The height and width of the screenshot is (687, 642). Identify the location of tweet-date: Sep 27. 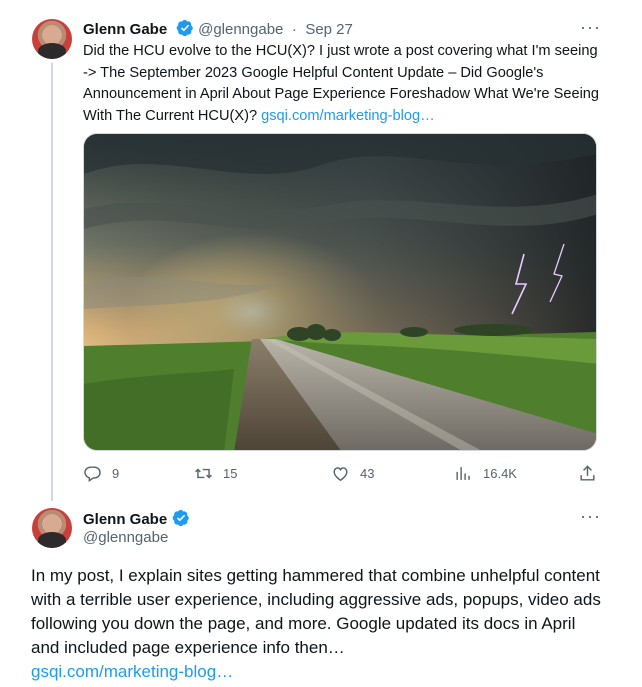
(329, 29).